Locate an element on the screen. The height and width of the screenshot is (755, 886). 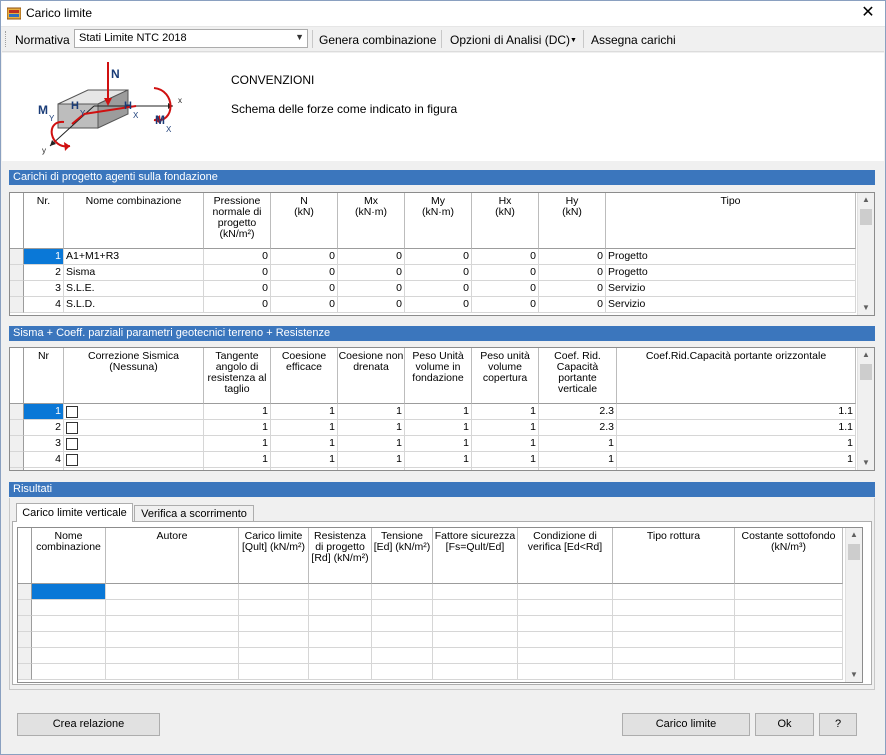
column-header: Tensione [Ed] (kN/m²) is located at coordinates (402, 556).